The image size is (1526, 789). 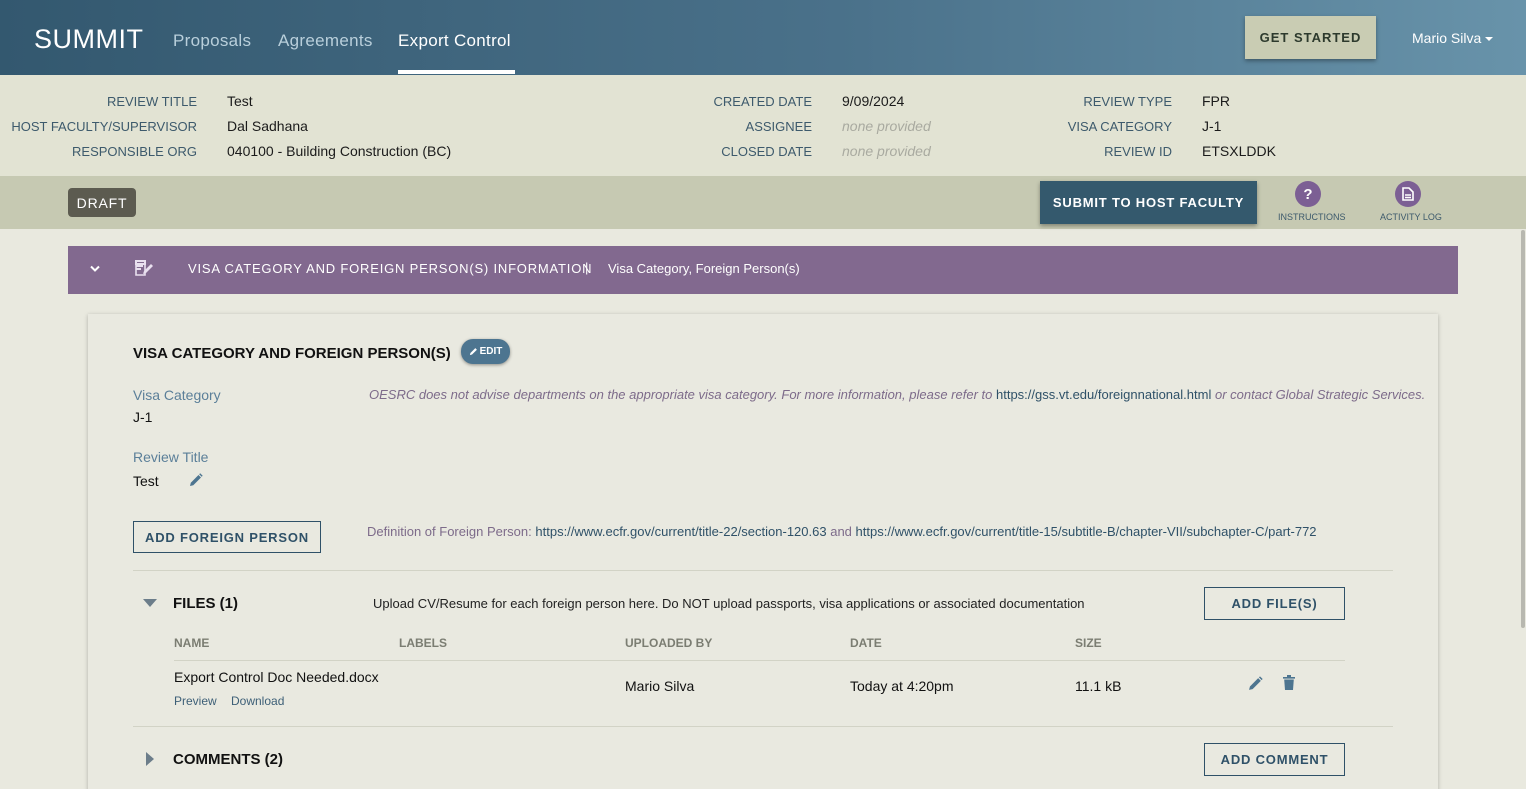 What do you see at coordinates (1308, 194) in the screenshot?
I see `instructions-icon: ?` at bounding box center [1308, 194].